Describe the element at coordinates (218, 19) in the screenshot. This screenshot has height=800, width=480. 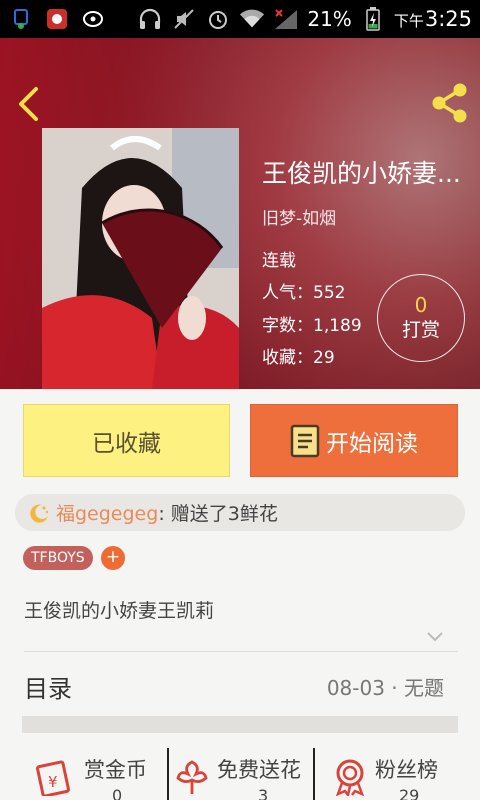
I see `alarm-icon` at that location.